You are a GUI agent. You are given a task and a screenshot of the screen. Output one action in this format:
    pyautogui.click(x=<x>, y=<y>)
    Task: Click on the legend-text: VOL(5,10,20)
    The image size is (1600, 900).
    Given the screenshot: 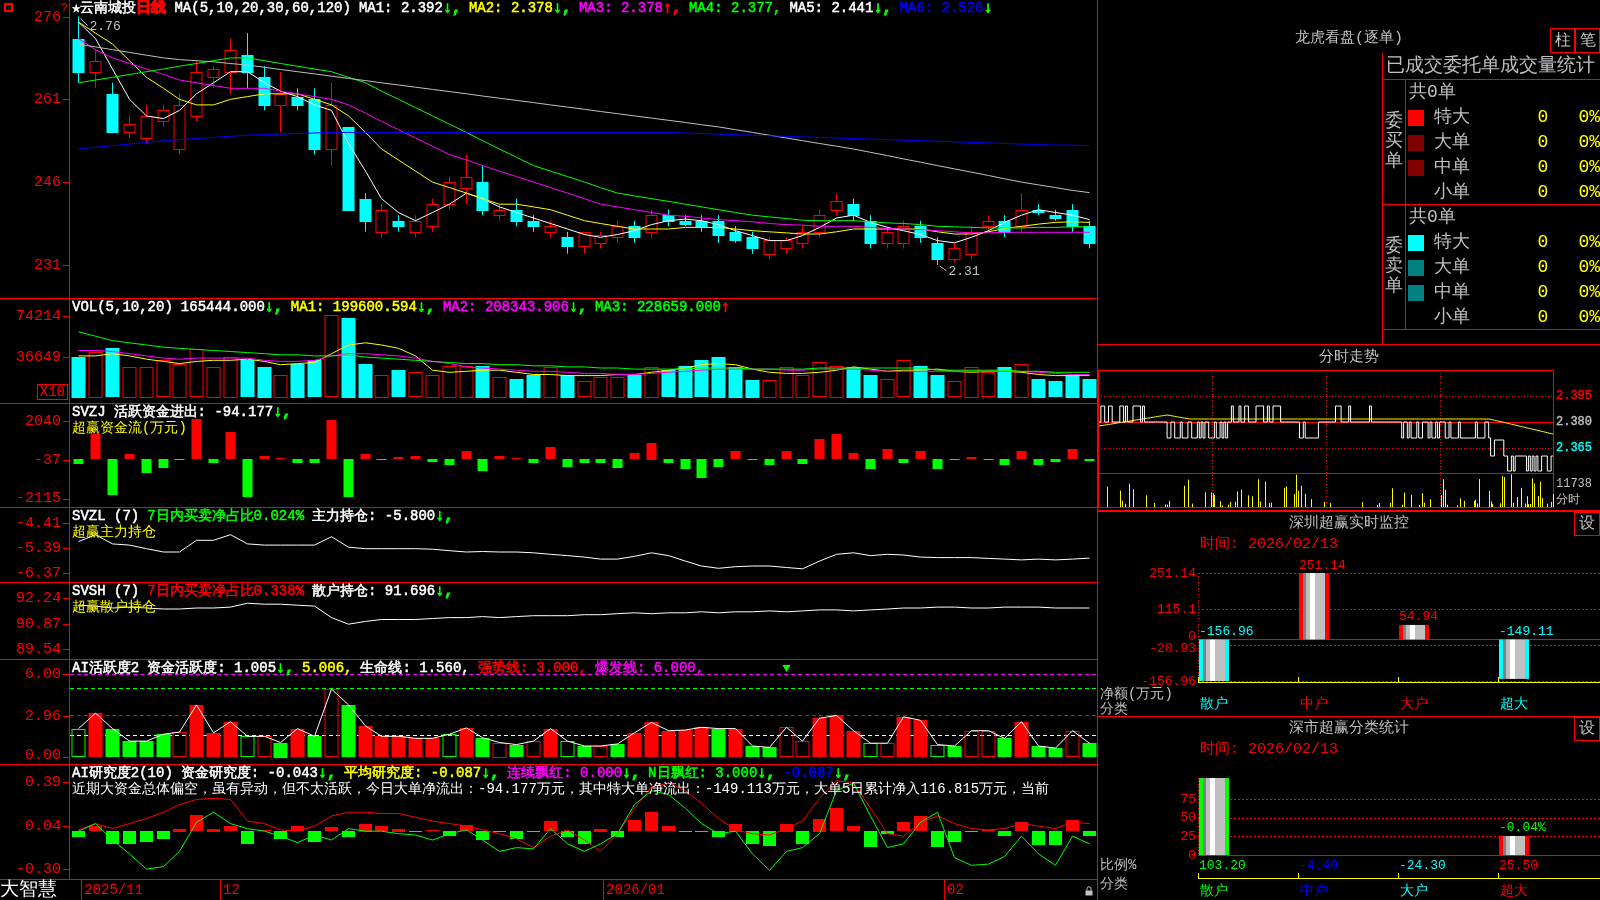 What is the action you would take?
    pyautogui.click(x=122, y=307)
    